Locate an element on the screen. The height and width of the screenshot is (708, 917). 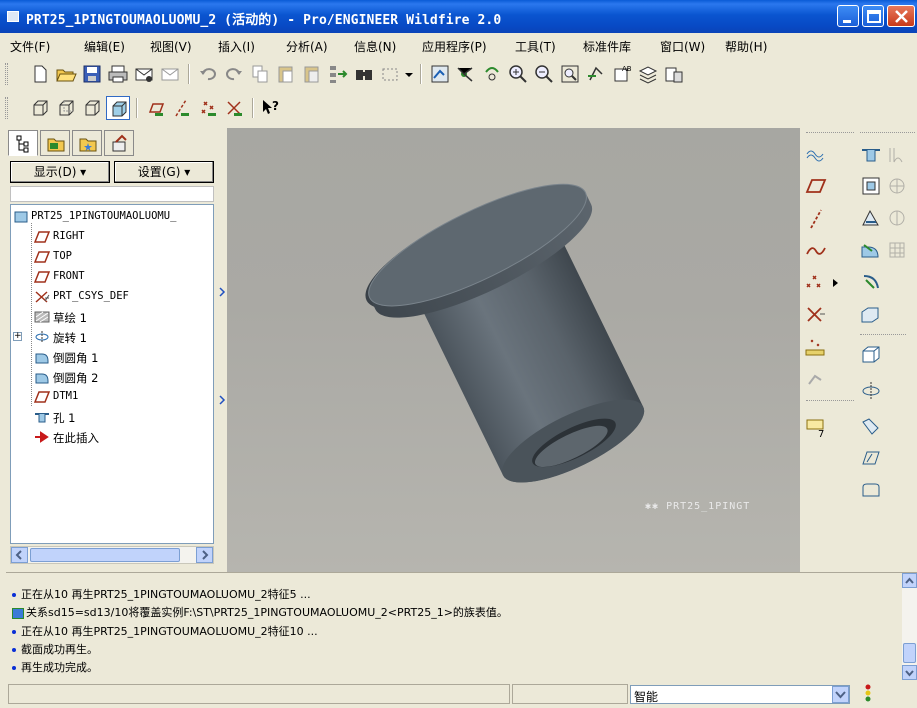
tree-item: FRONT is located at coordinates (112, 277).